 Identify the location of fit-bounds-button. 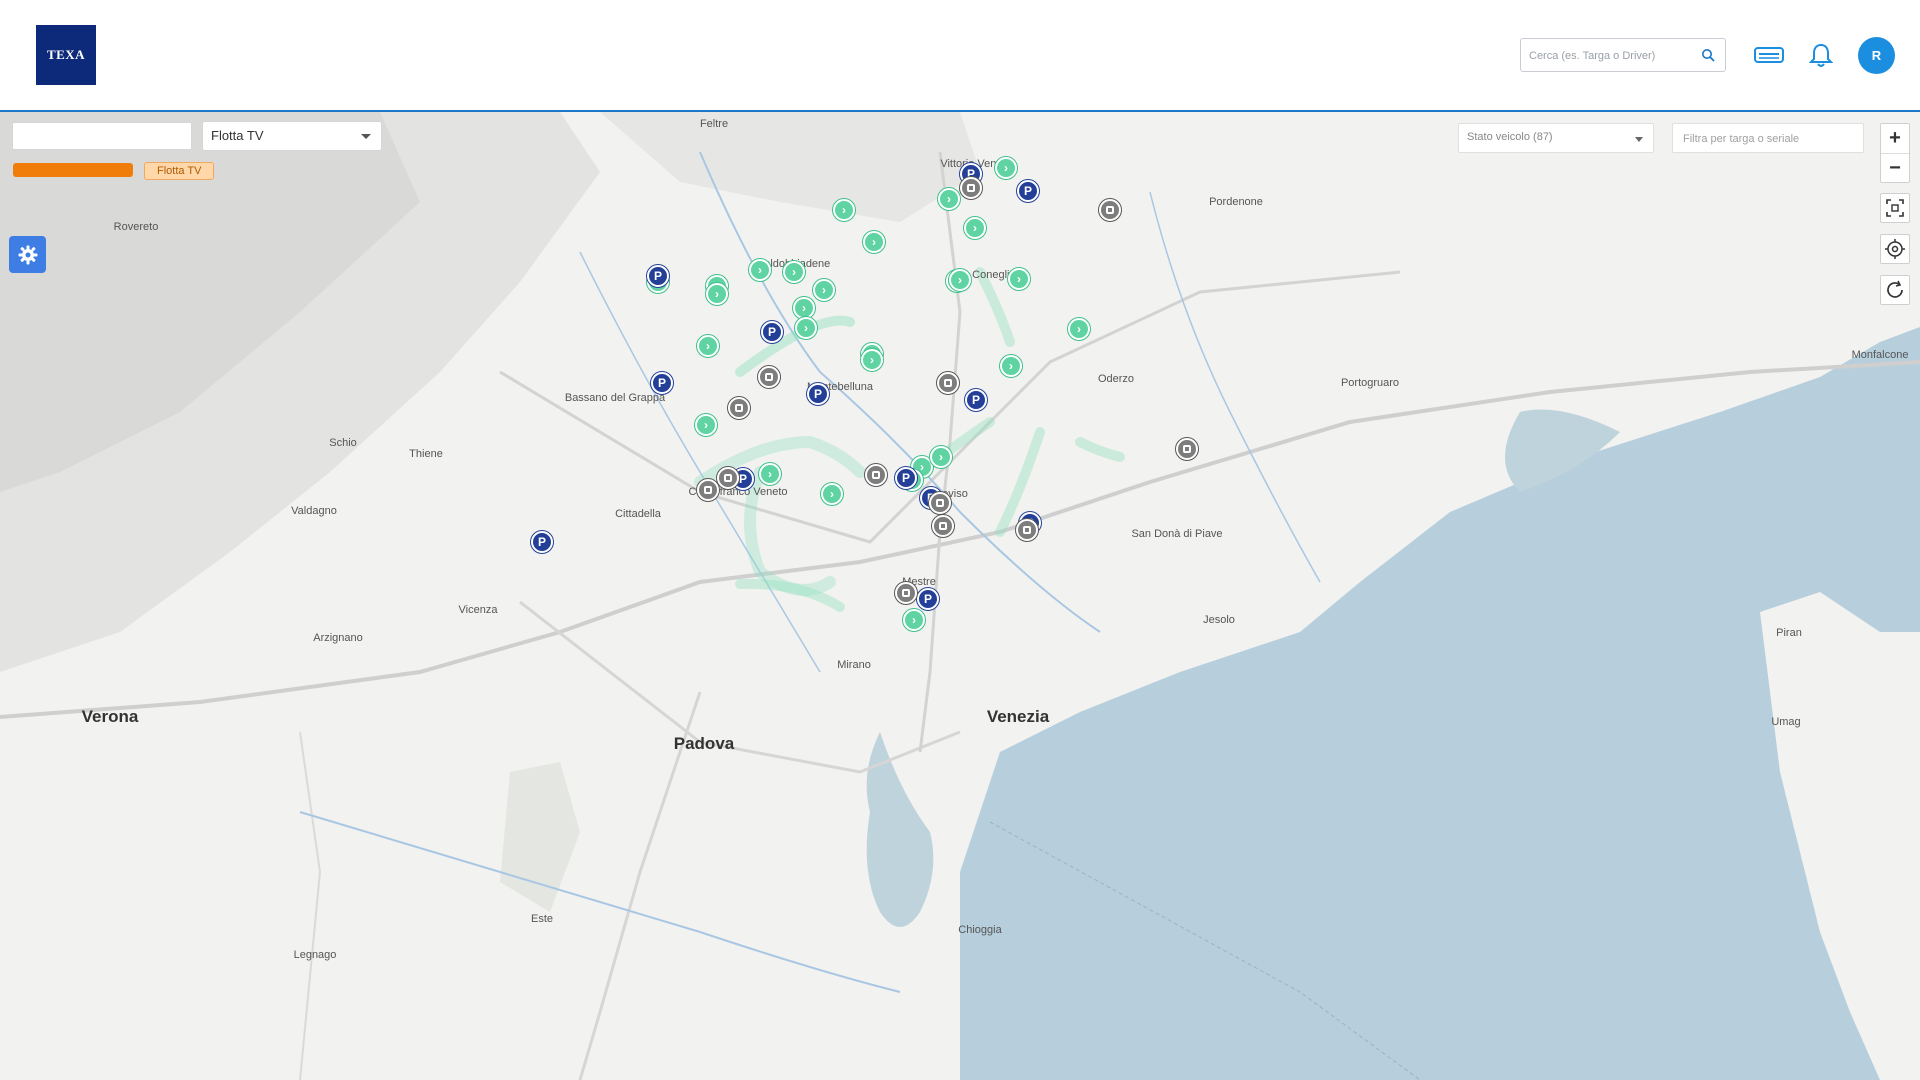
(1895, 208).